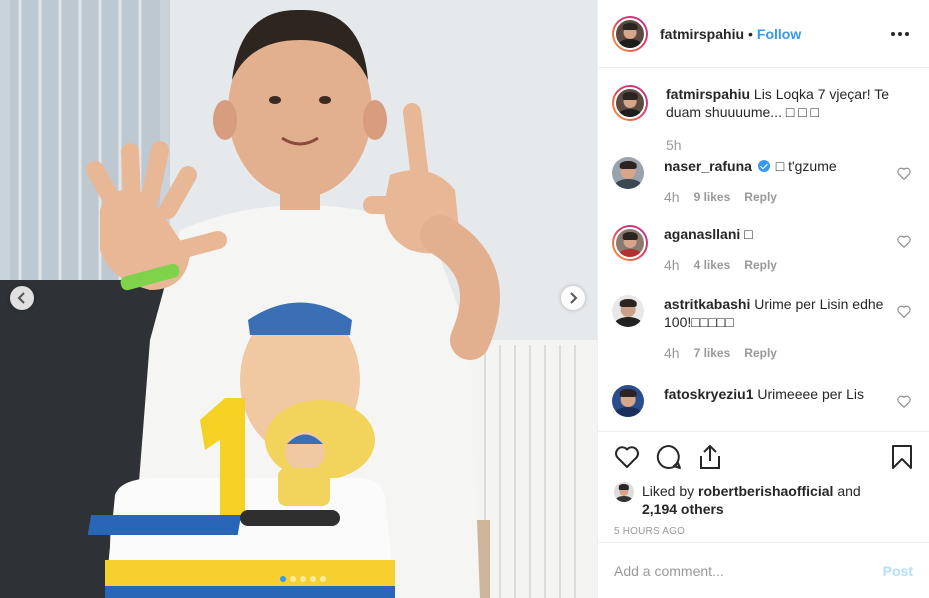 The height and width of the screenshot is (598, 929). I want to click on share-button, so click(710, 457).